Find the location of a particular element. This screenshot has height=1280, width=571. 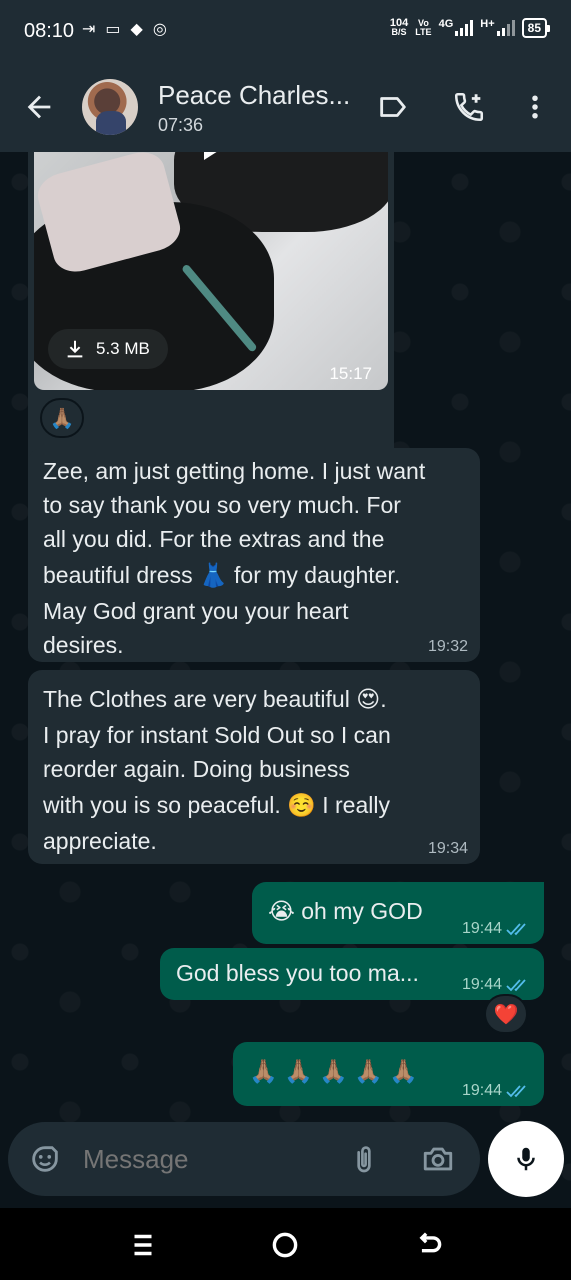

chat-header: Peace Charles... 07:36 is located at coordinates (285, 107).